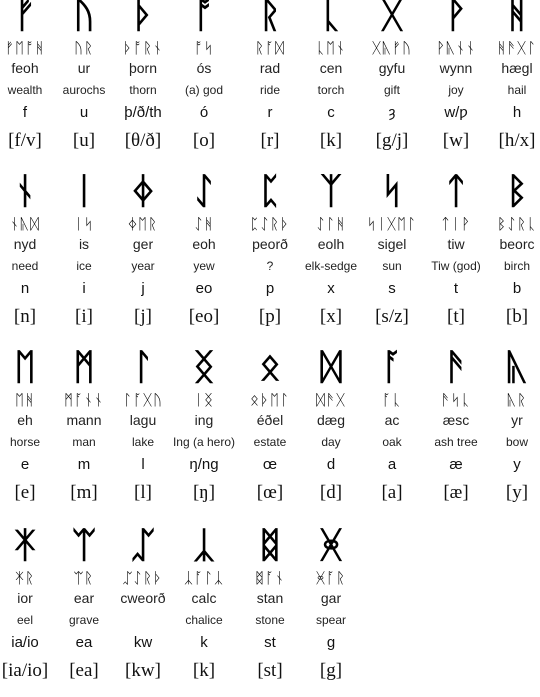 This screenshot has height=697, width=540. What do you see at coordinates (456, 68) in the screenshot?
I see `rune-name: wynn` at bounding box center [456, 68].